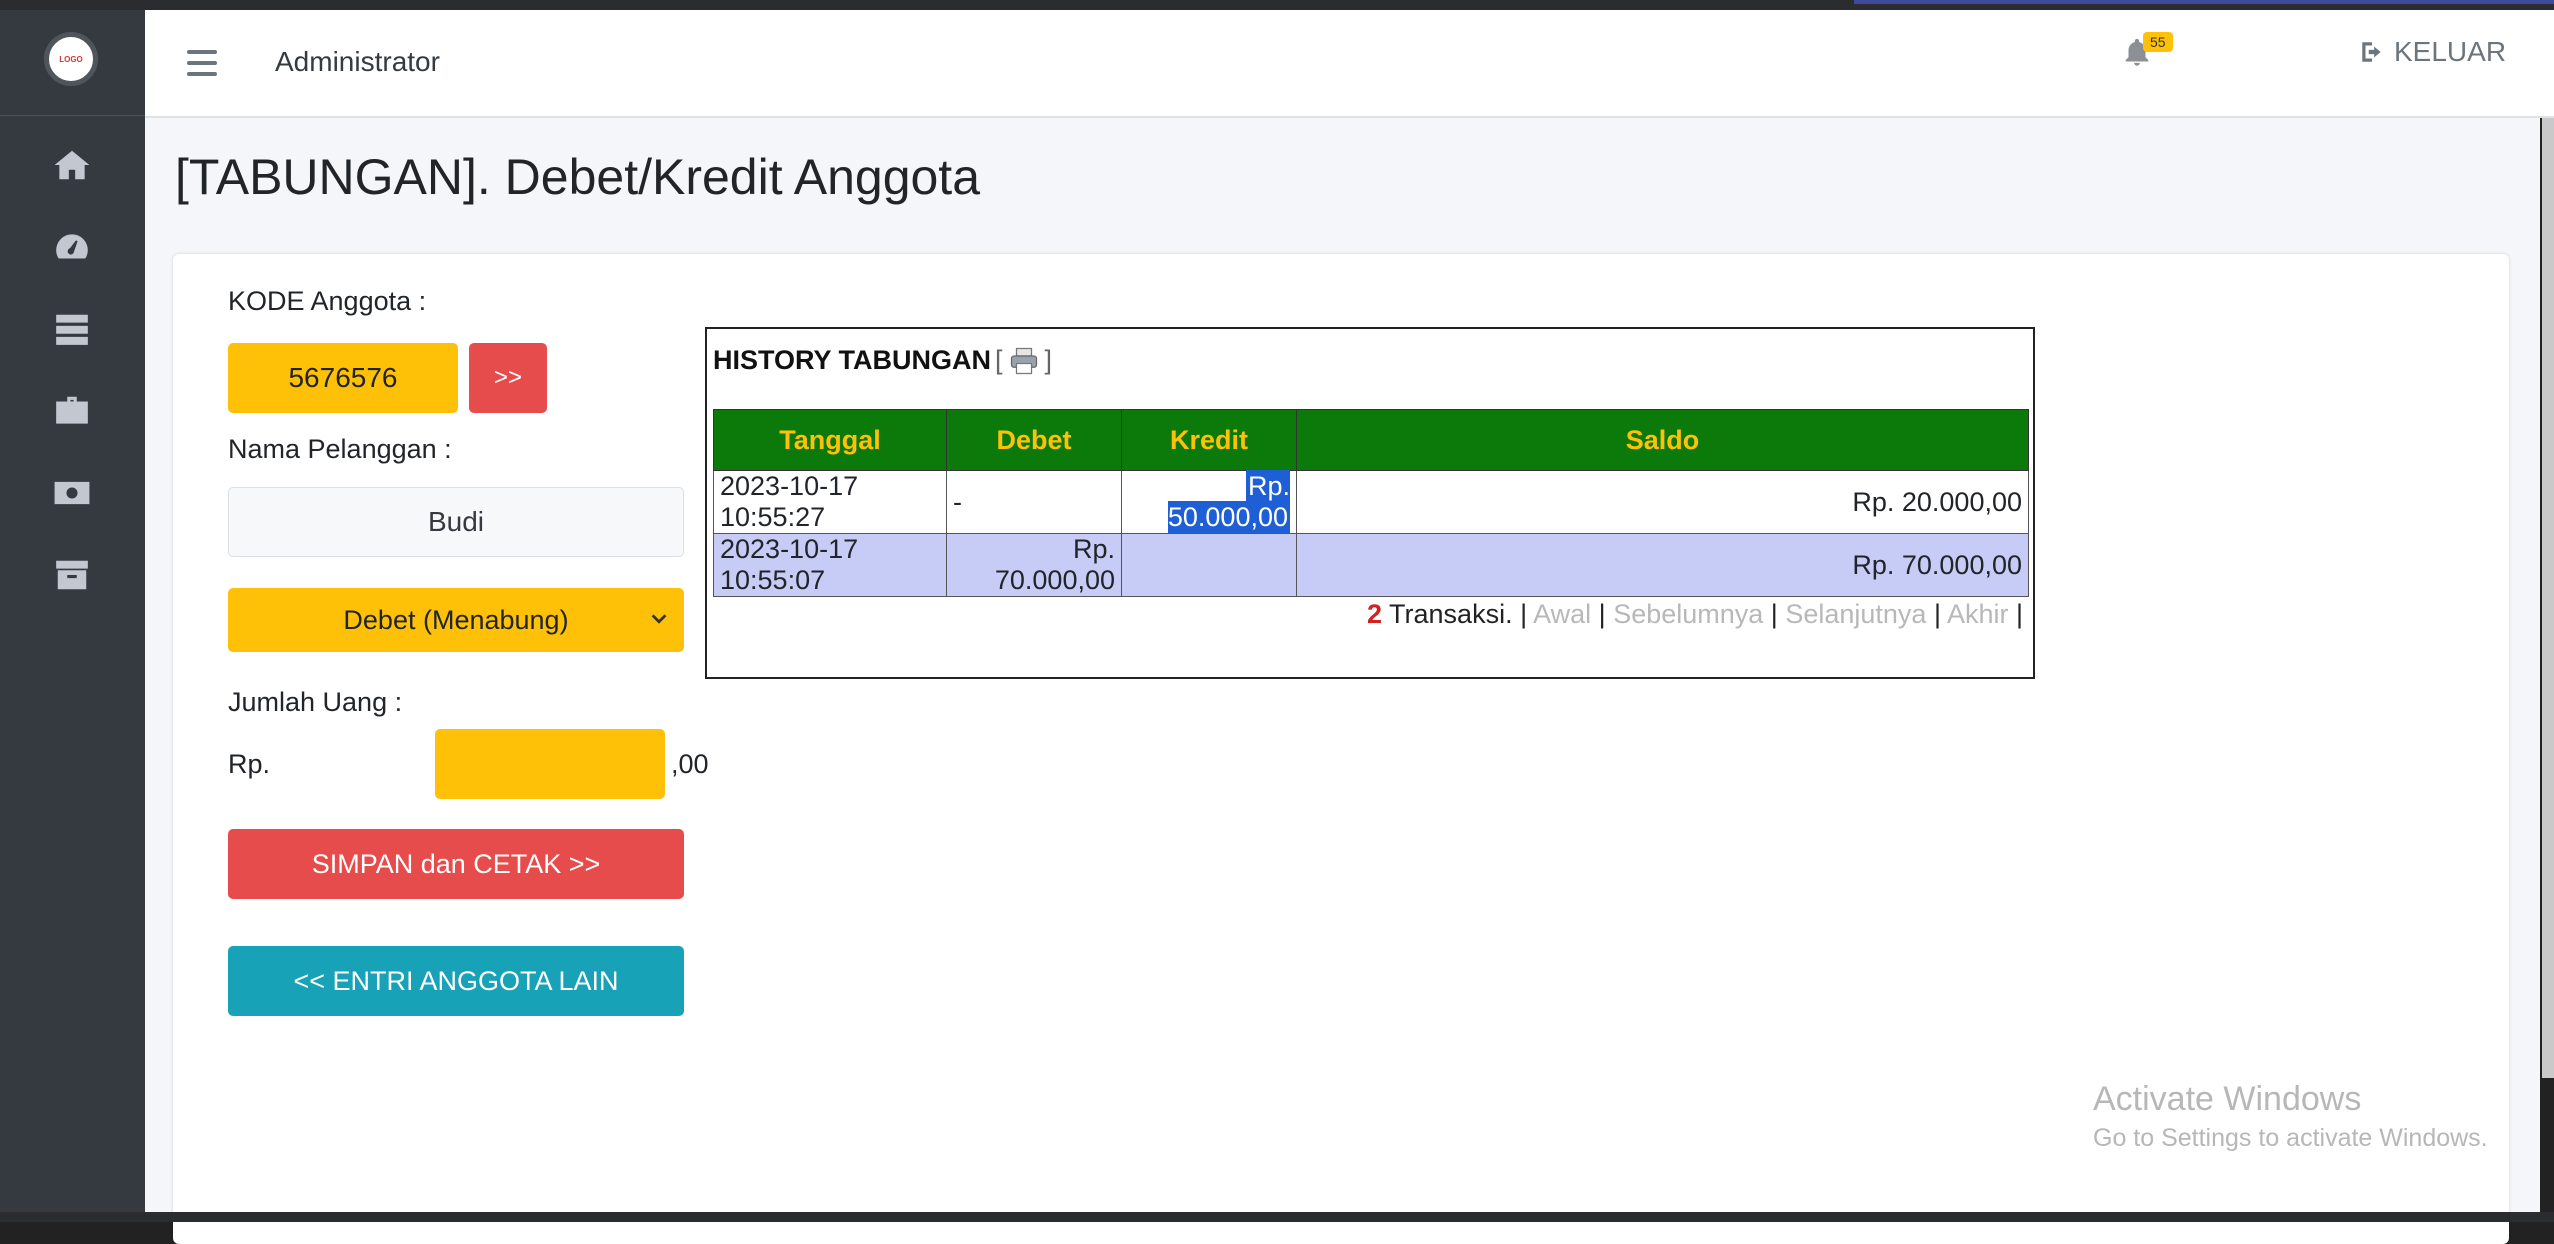  Describe the element at coordinates (1662, 565) in the screenshot. I see `cell-saldo: Rp. 70.000,00` at that location.